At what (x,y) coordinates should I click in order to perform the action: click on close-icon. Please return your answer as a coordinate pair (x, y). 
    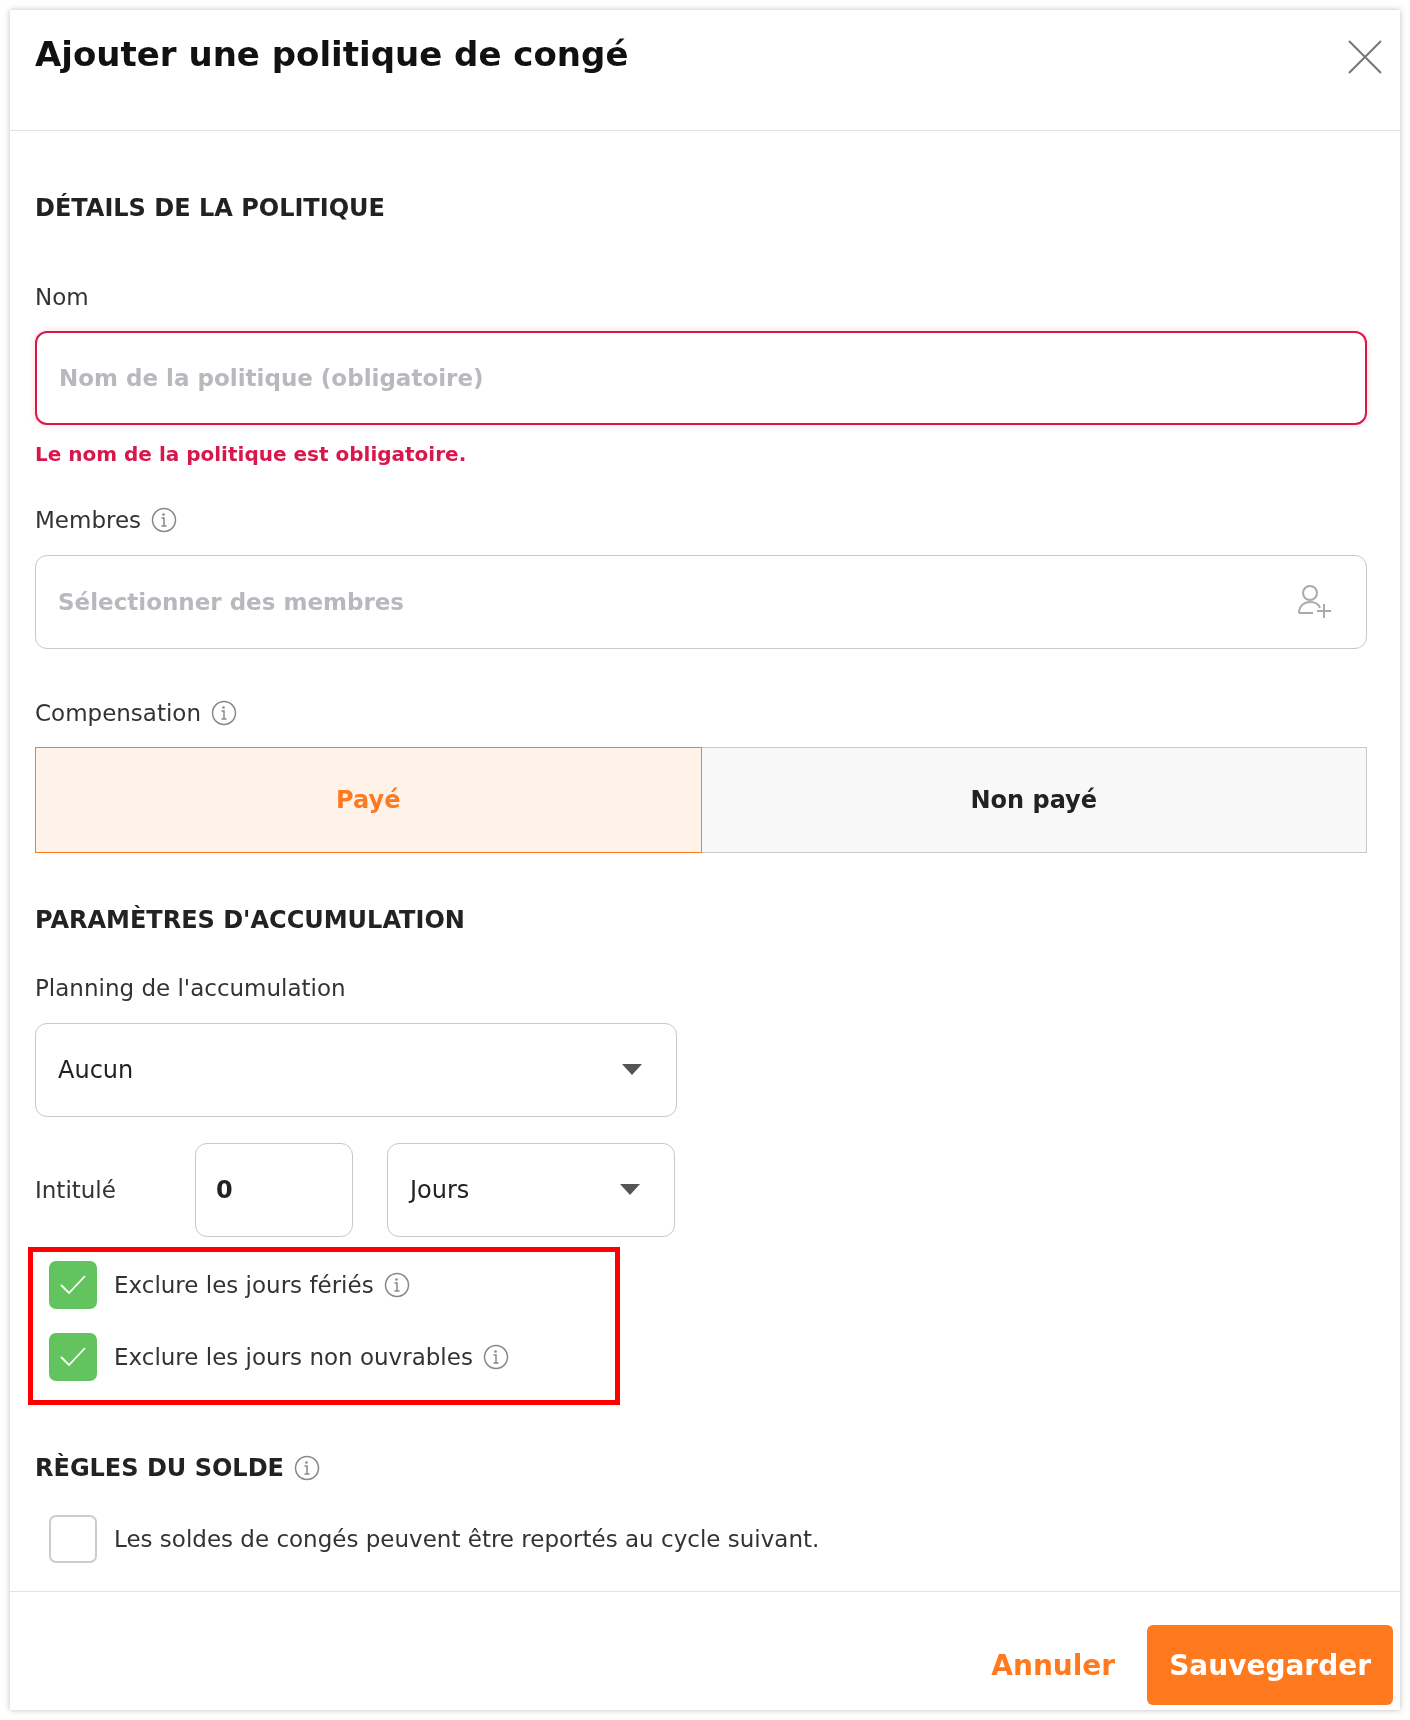
    Looking at the image, I should click on (1365, 57).